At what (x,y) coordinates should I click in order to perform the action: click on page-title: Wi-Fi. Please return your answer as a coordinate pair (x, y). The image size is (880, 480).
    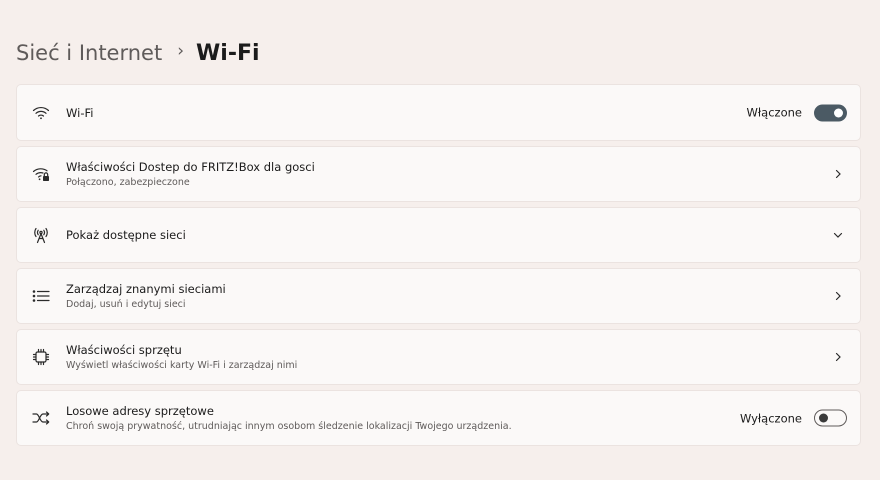
    Looking at the image, I should click on (228, 53).